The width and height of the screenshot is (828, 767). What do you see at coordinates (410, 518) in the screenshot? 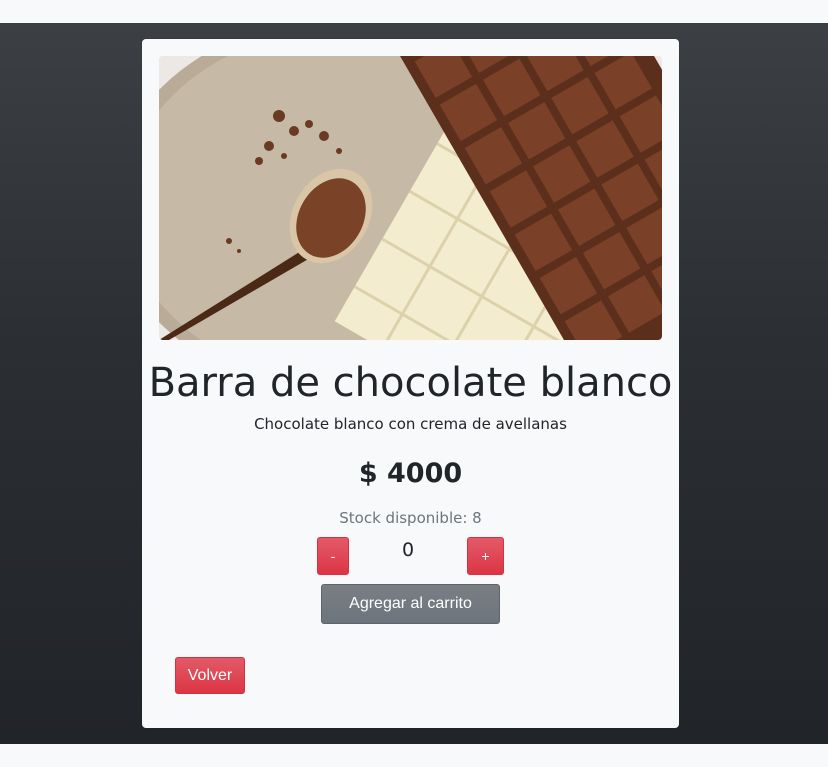
I see `stock-available: Stock disponible: 8` at bounding box center [410, 518].